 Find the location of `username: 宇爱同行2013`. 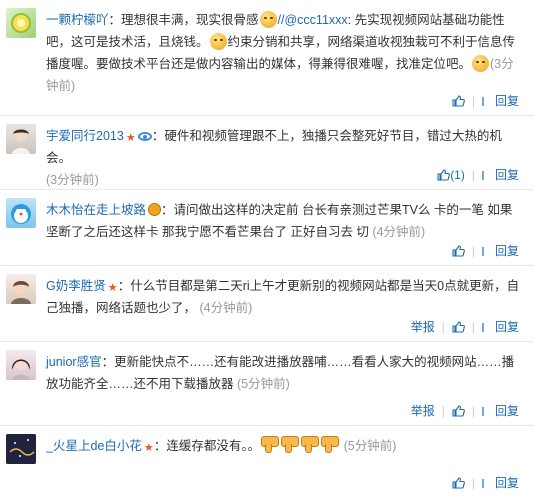

username: 宇爱同行2013 is located at coordinates (85, 136).